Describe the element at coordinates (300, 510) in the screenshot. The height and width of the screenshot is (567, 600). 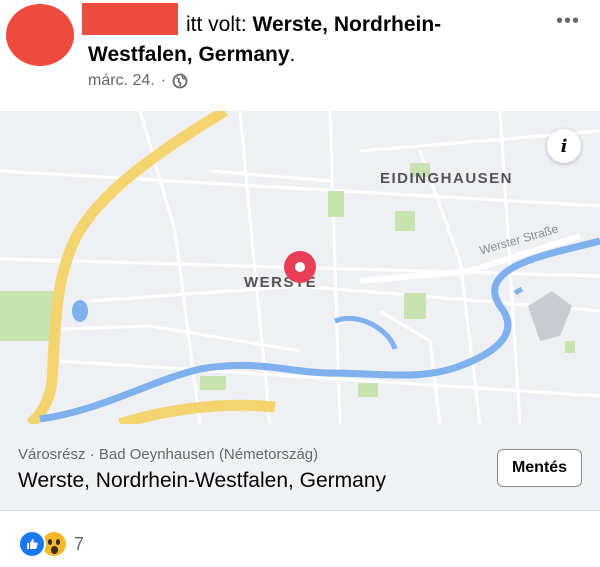
I see `divider` at that location.